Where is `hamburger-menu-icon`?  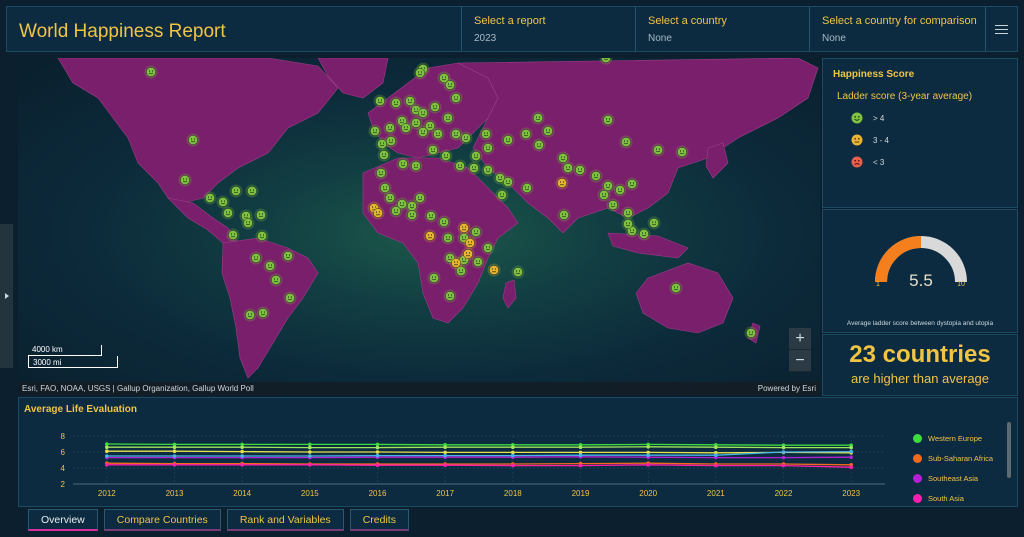 hamburger-menu-icon is located at coordinates (1001, 29).